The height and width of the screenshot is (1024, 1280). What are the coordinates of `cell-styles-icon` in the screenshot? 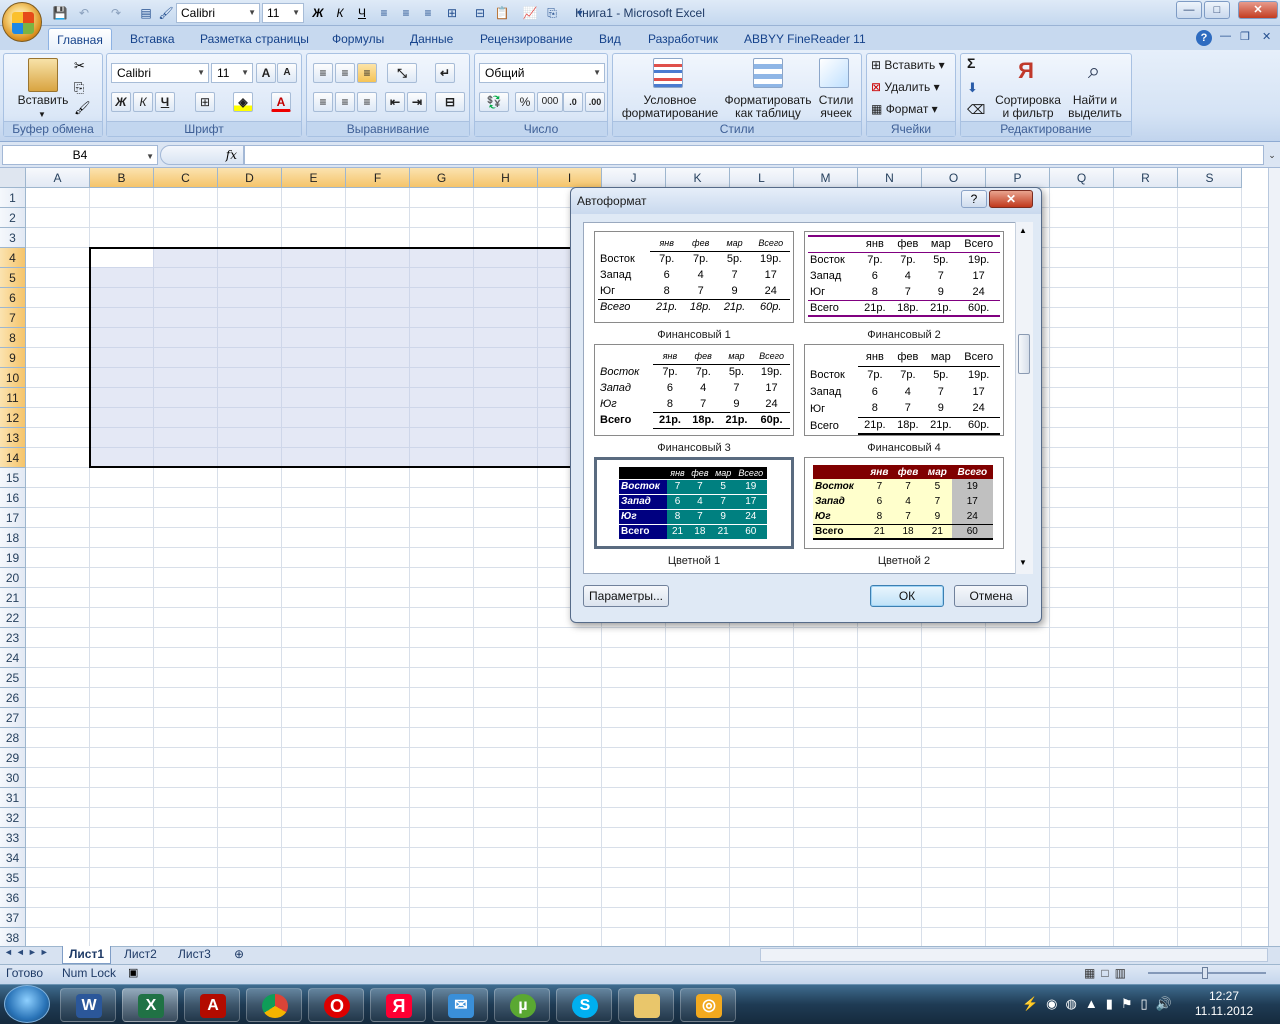 It's located at (834, 73).